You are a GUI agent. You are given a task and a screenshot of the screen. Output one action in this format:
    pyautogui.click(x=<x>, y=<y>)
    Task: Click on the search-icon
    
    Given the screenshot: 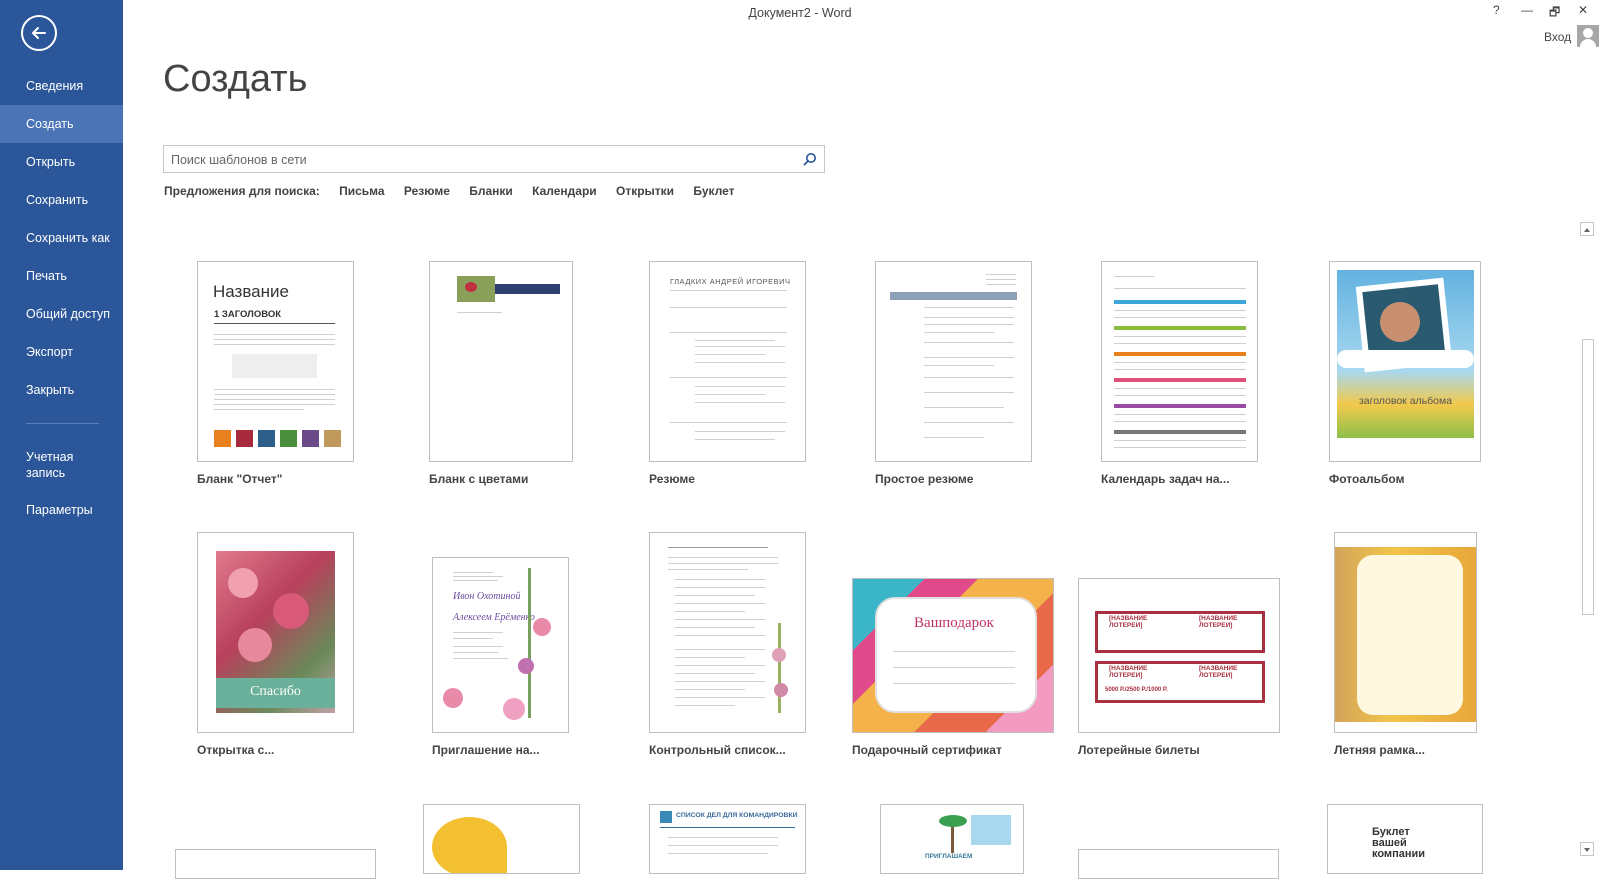 What is the action you would take?
    pyautogui.click(x=810, y=159)
    